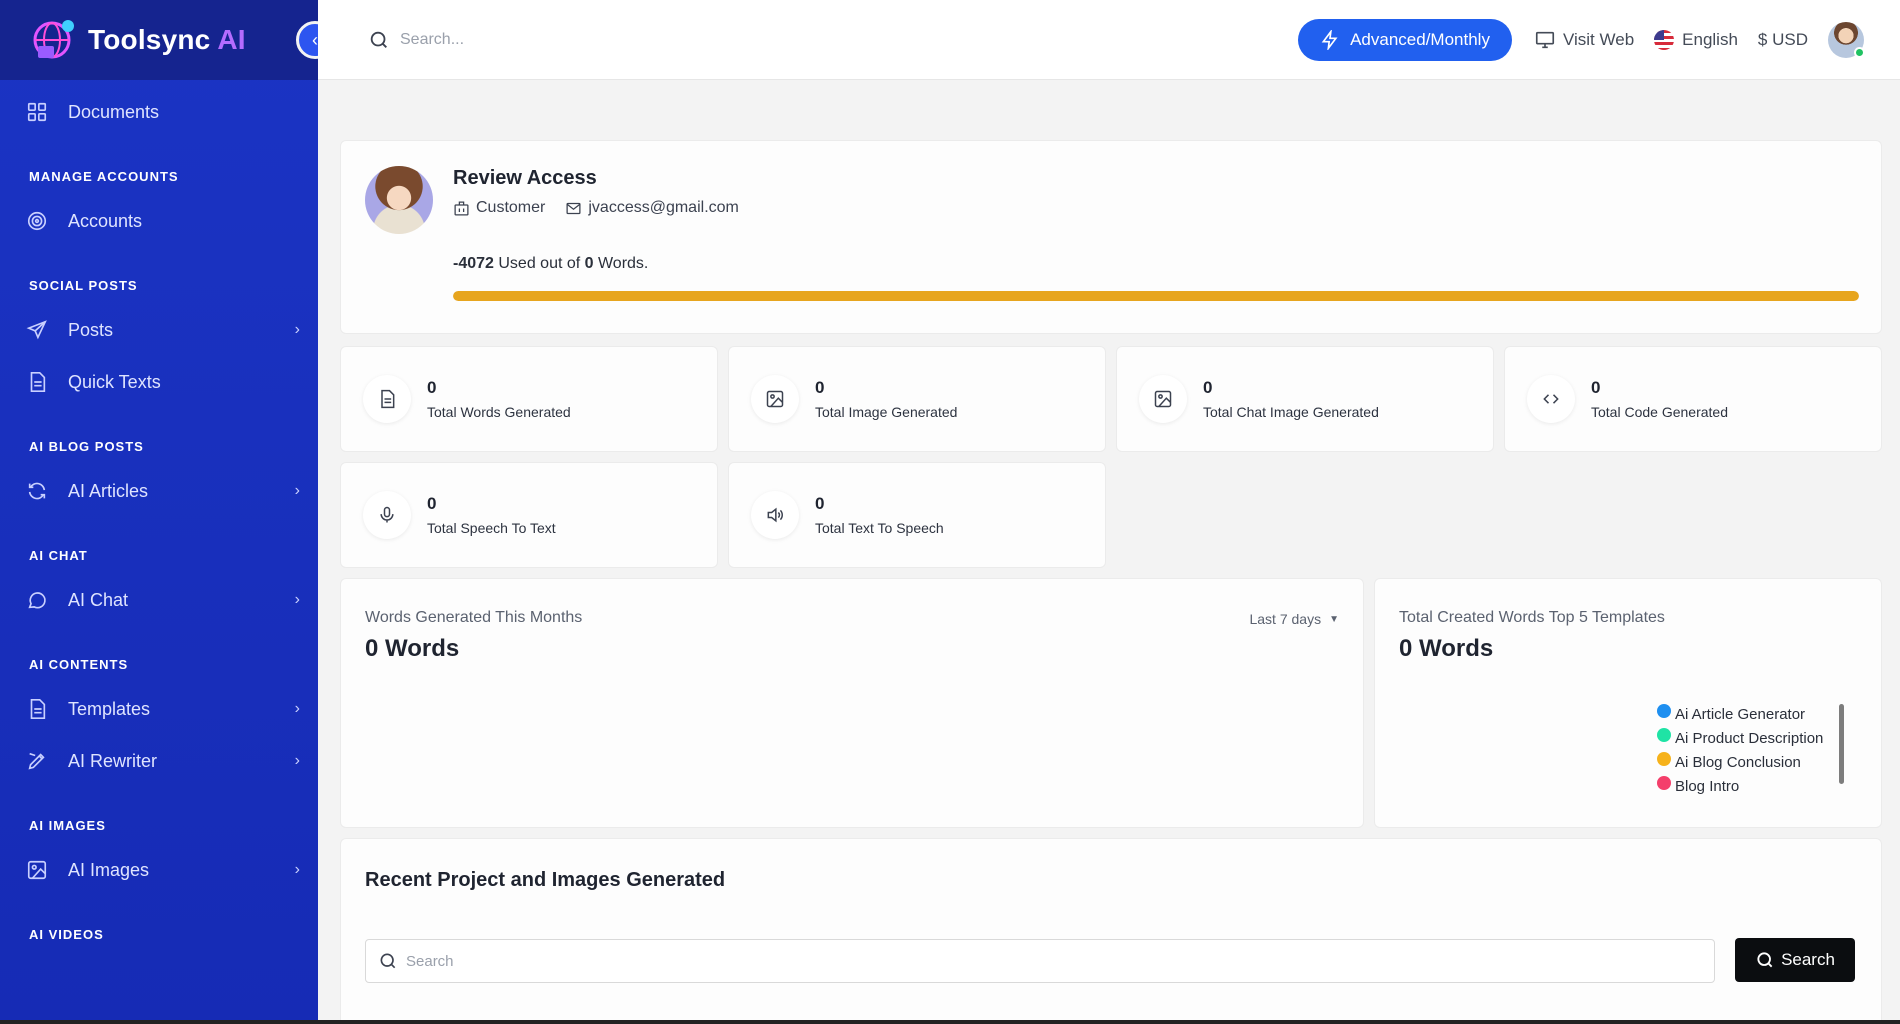 Image resolution: width=1900 pixels, height=1024 pixels. Describe the element at coordinates (109, 708) in the screenshot. I see `sidebar-item-label: Templates` at that location.